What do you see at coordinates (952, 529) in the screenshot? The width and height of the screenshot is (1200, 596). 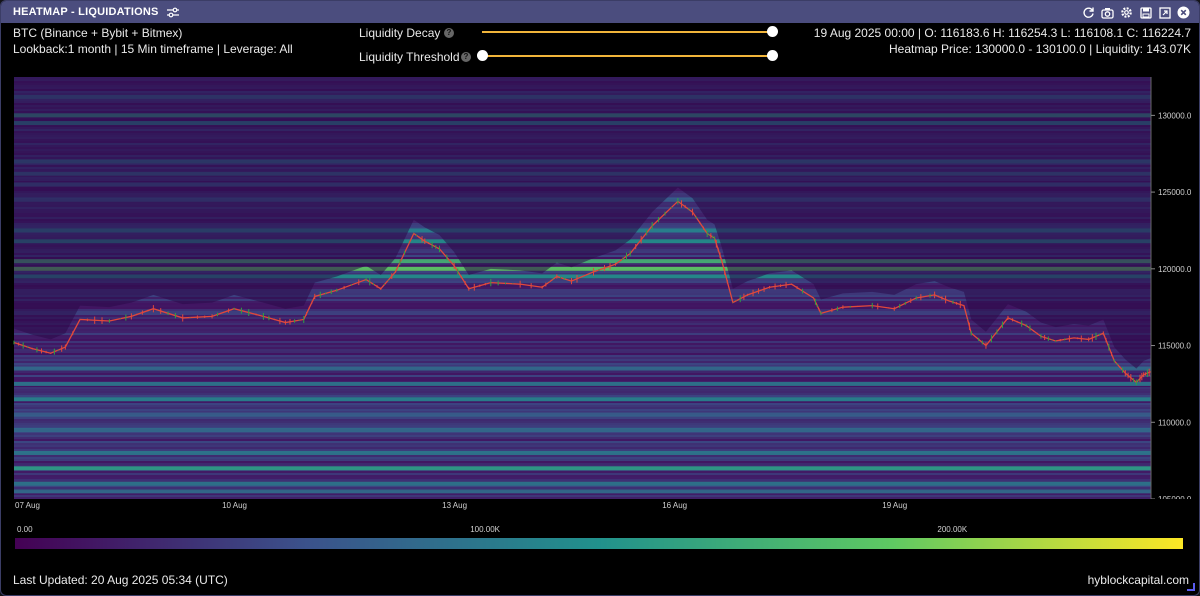 I see `colorbar-tick-label: 200.00K` at bounding box center [952, 529].